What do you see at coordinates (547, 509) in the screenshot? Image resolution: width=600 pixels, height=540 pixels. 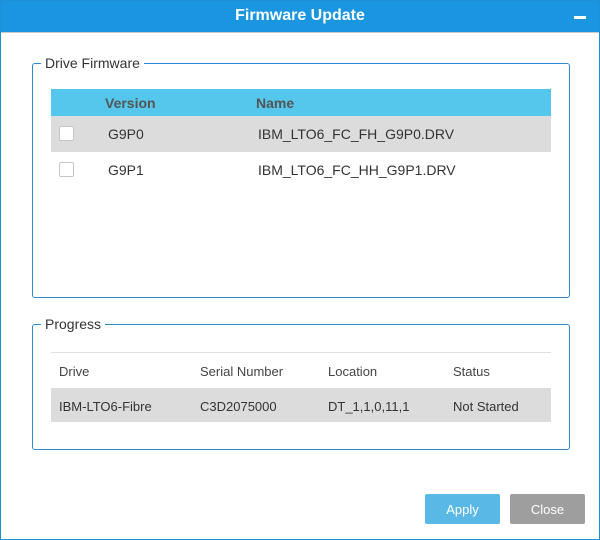 I see `close-button: Close` at bounding box center [547, 509].